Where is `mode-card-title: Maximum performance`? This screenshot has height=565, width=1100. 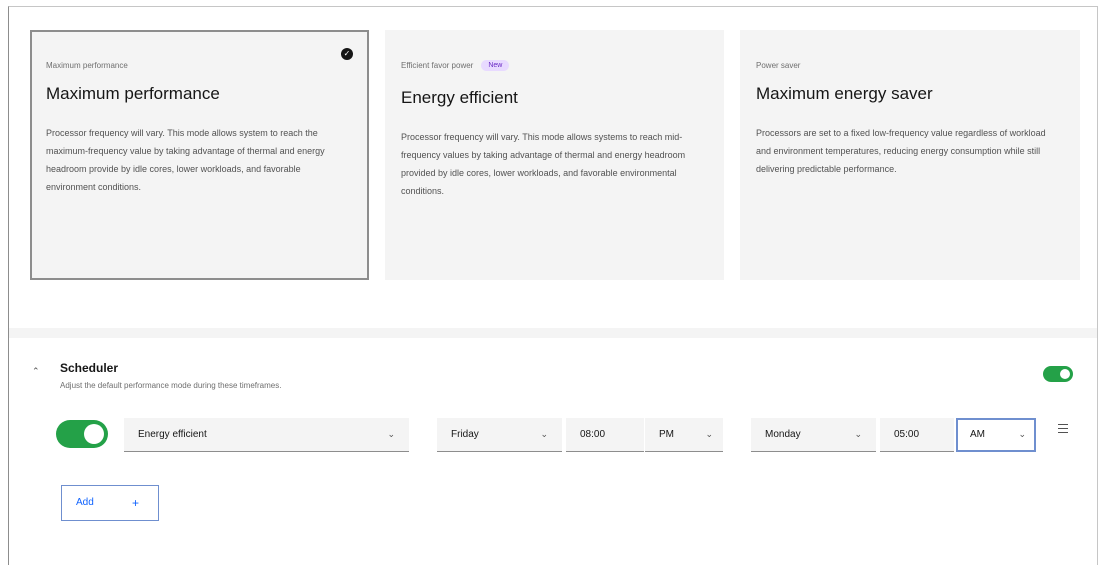 mode-card-title: Maximum performance is located at coordinates (133, 93).